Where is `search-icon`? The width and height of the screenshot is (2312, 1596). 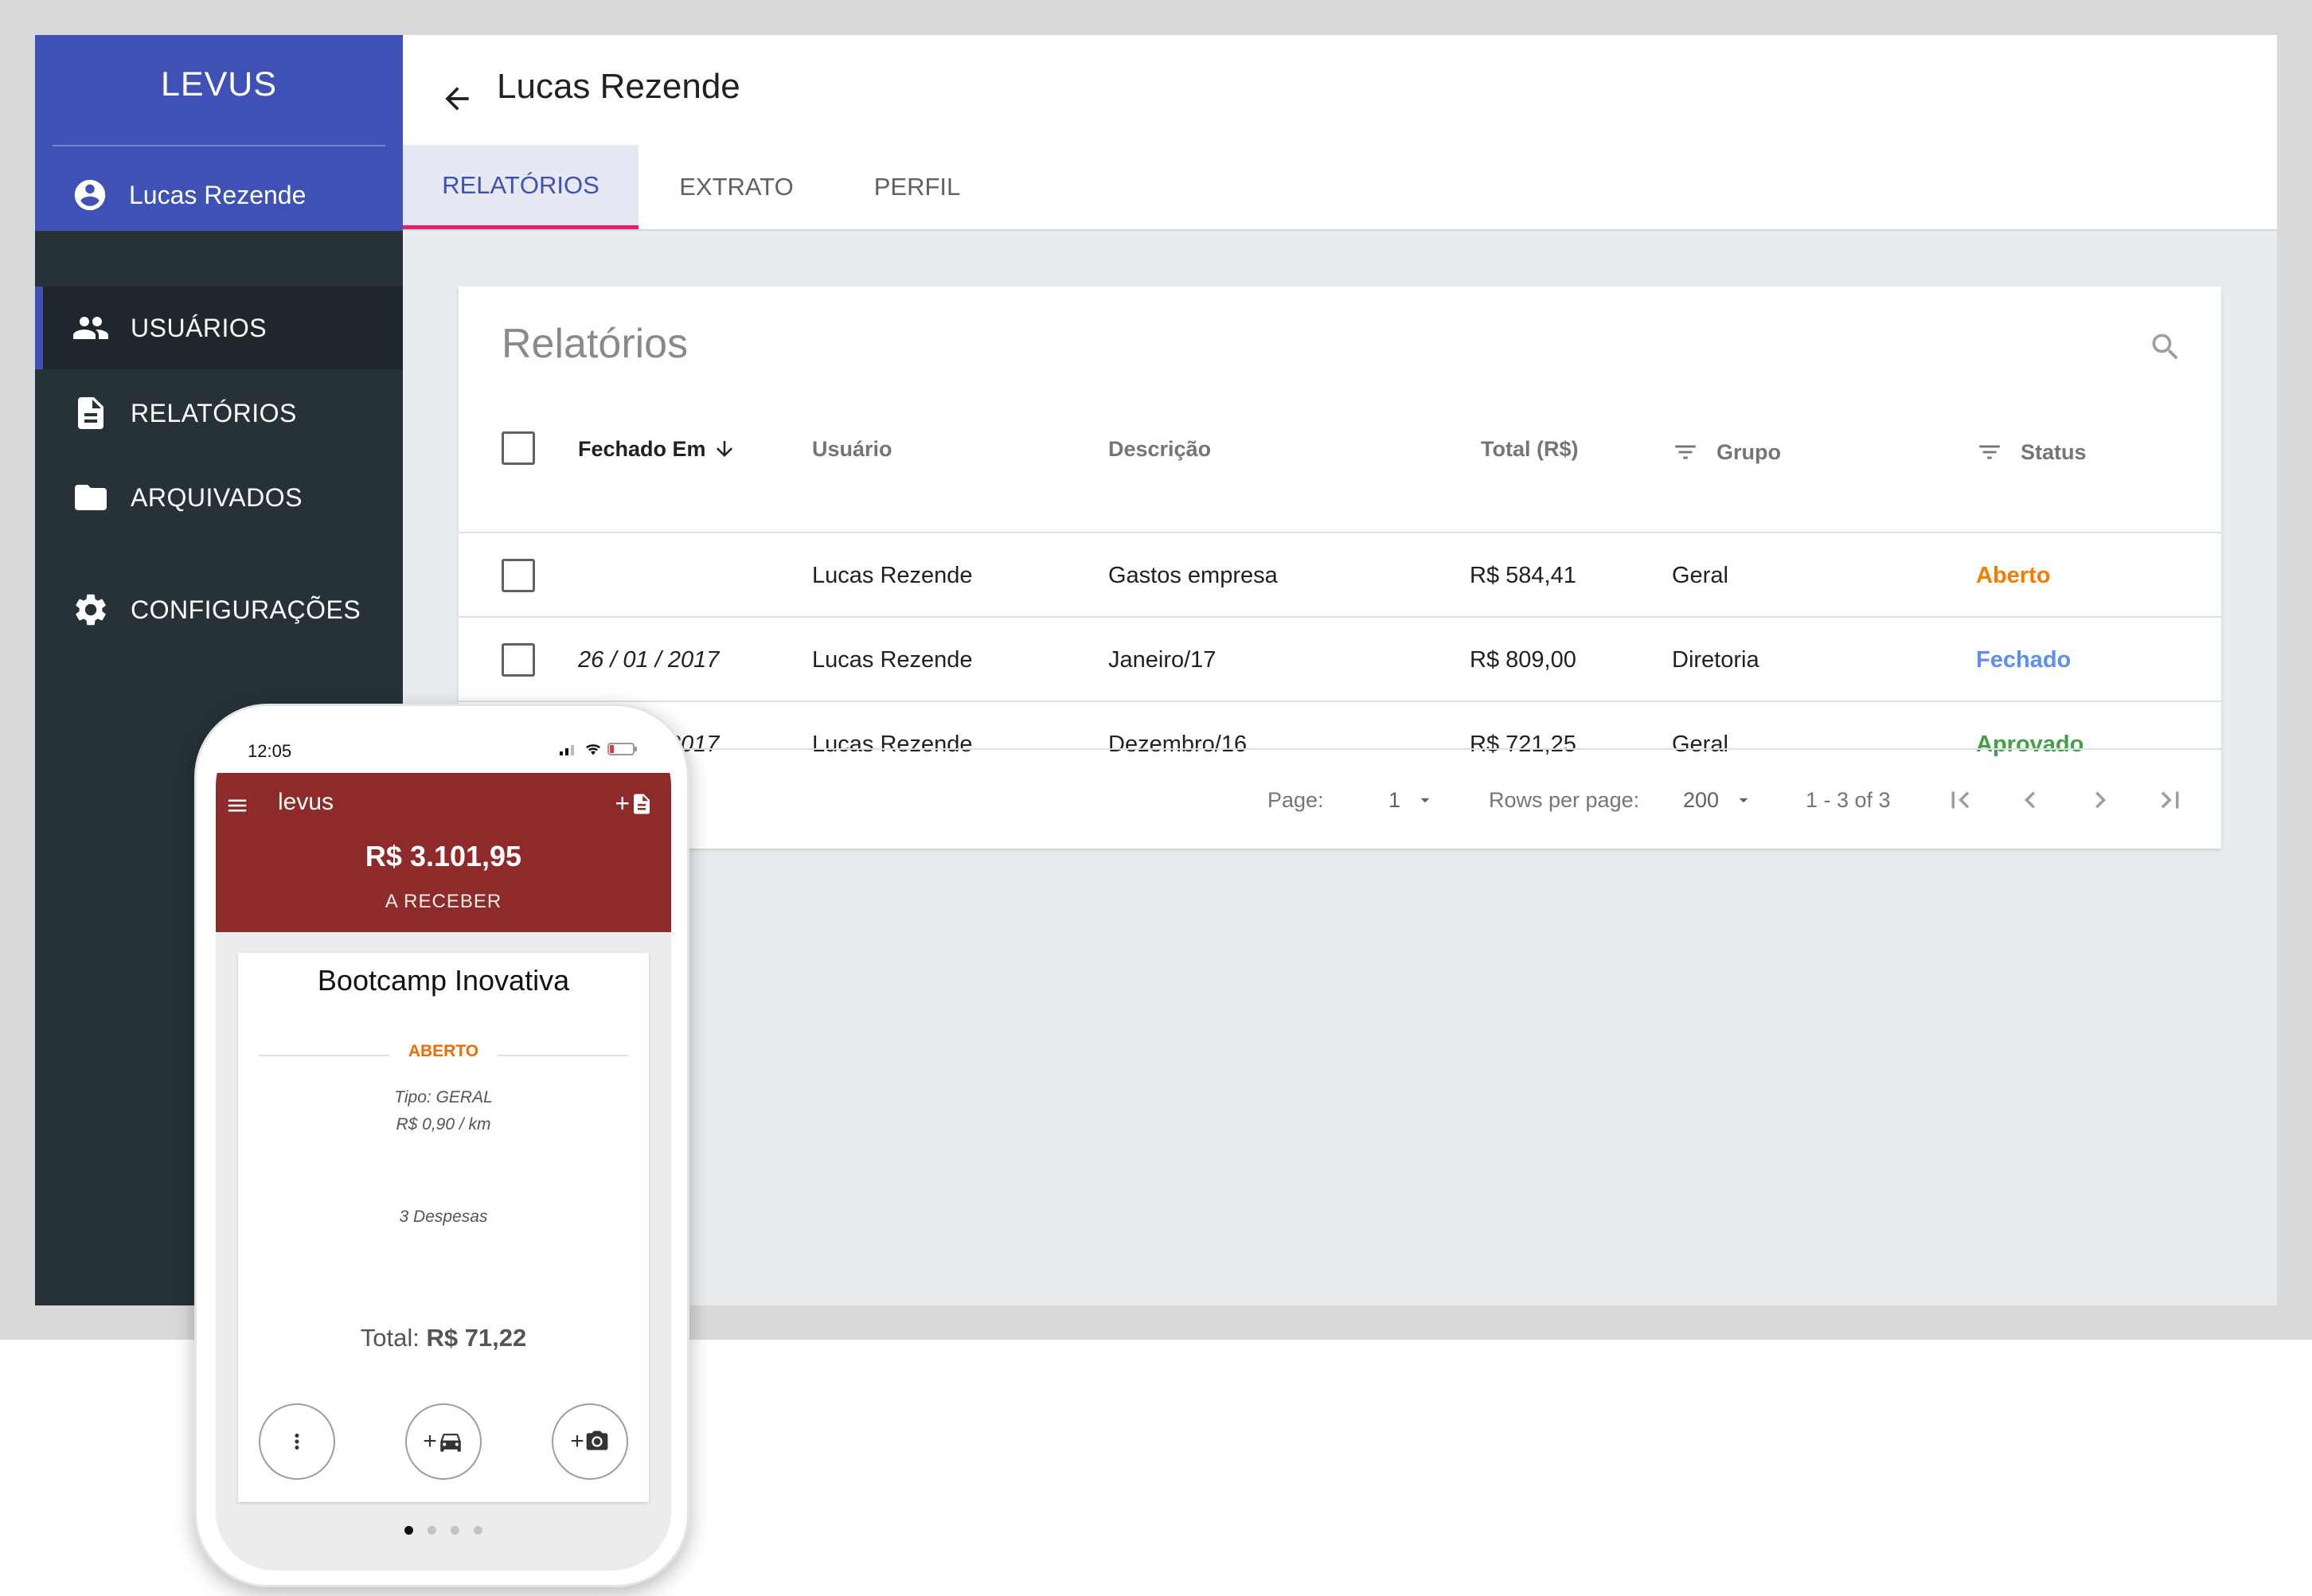
search-icon is located at coordinates (2165, 347).